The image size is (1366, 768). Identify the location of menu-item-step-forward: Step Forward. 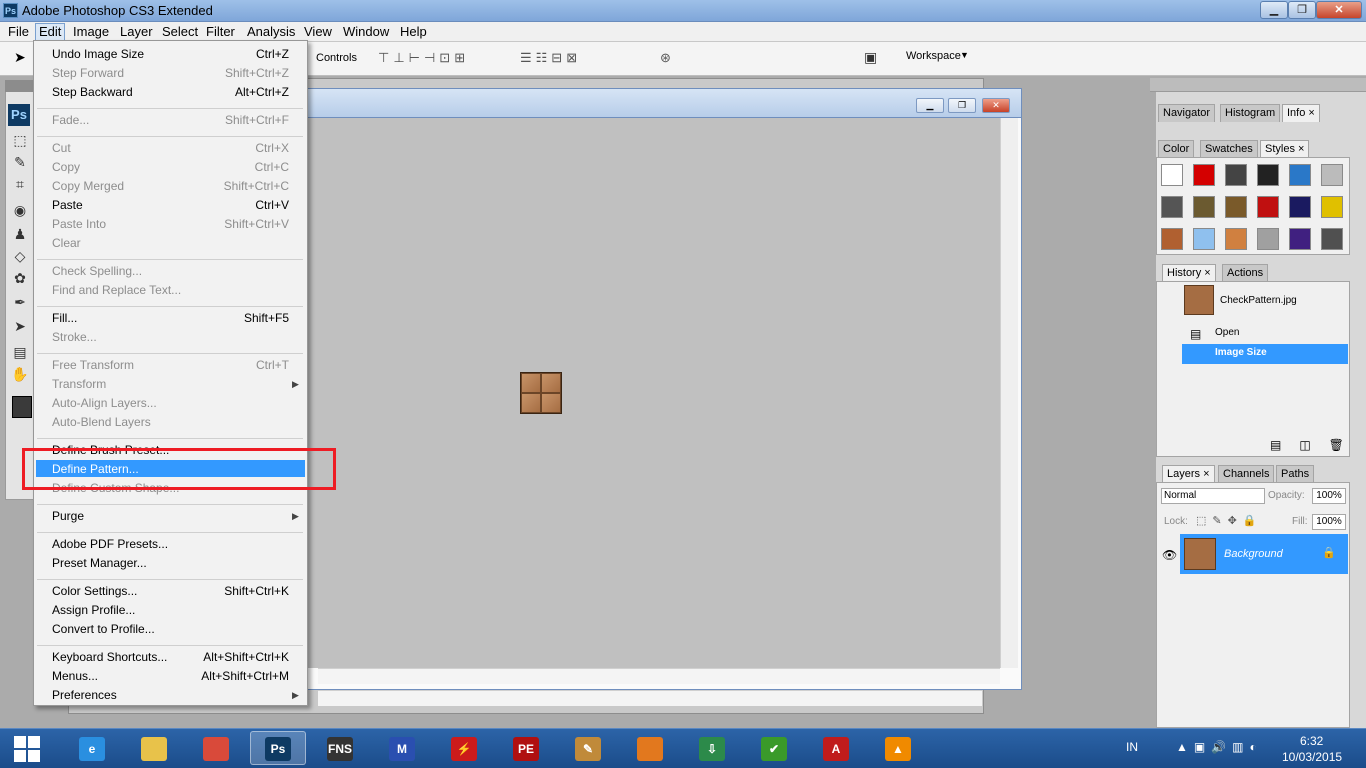
(88, 73).